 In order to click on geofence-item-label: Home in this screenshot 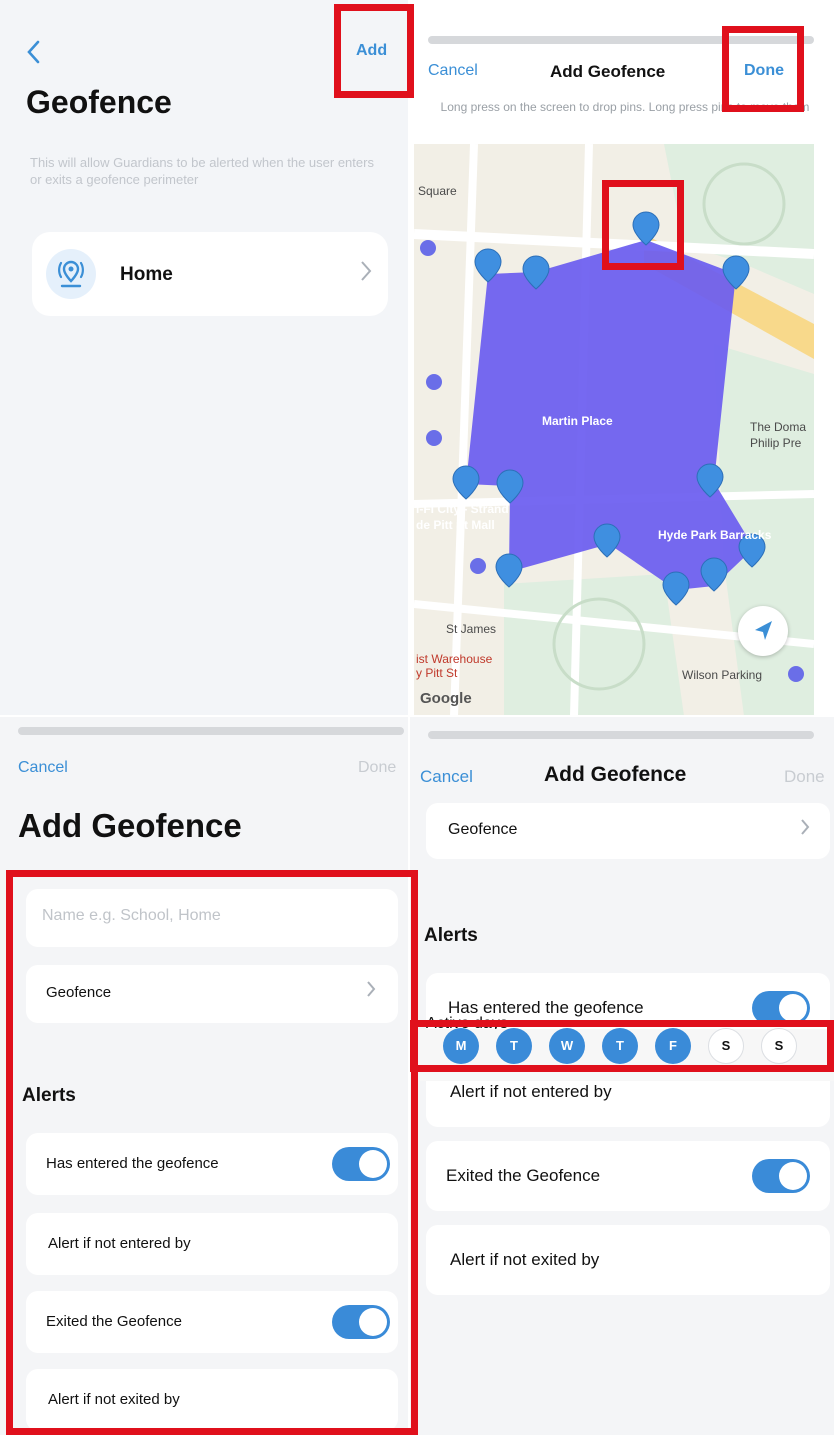, I will do `click(146, 274)`.